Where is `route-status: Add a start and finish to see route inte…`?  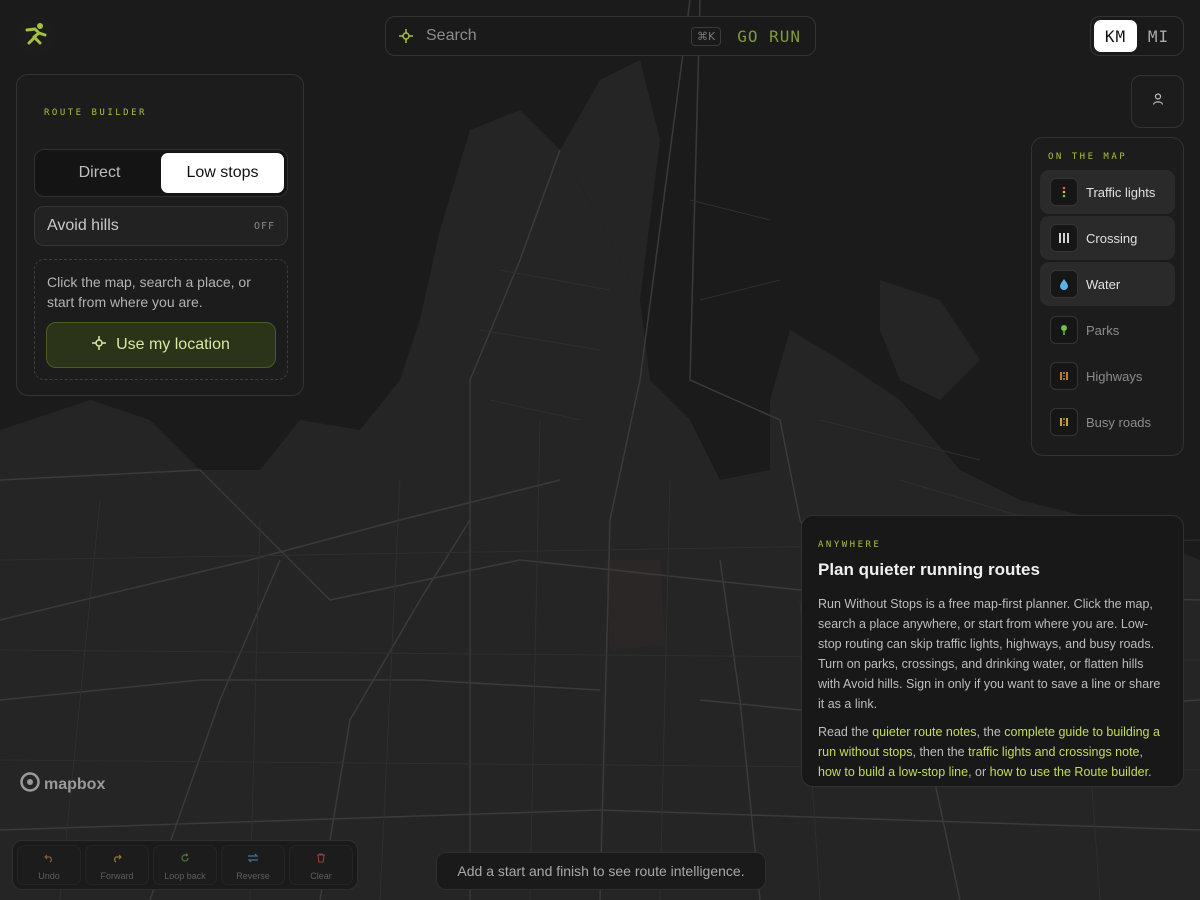
route-status: Add a start and finish to see route inte… is located at coordinates (601, 871).